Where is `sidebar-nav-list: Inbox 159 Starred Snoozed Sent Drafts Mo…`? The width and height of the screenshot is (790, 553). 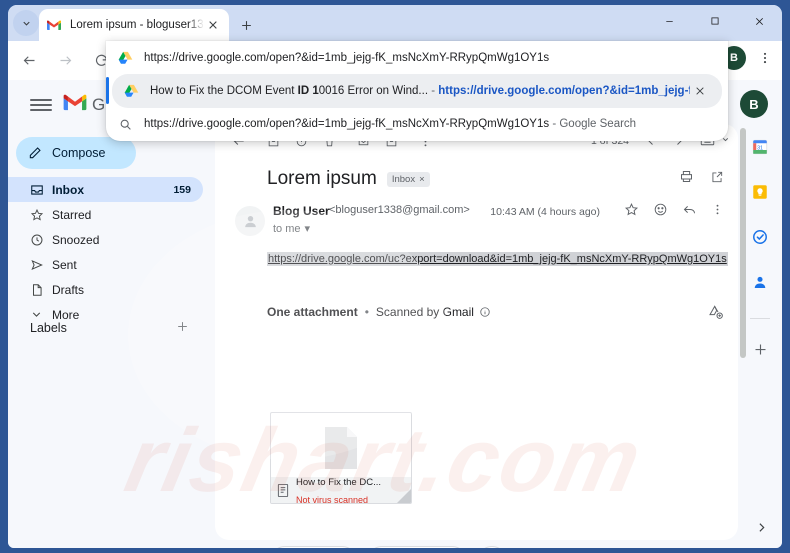
sidebar-nav-list: Inbox 159 Starred Snoozed Sent Drafts Mo… is located at coordinates (105, 252).